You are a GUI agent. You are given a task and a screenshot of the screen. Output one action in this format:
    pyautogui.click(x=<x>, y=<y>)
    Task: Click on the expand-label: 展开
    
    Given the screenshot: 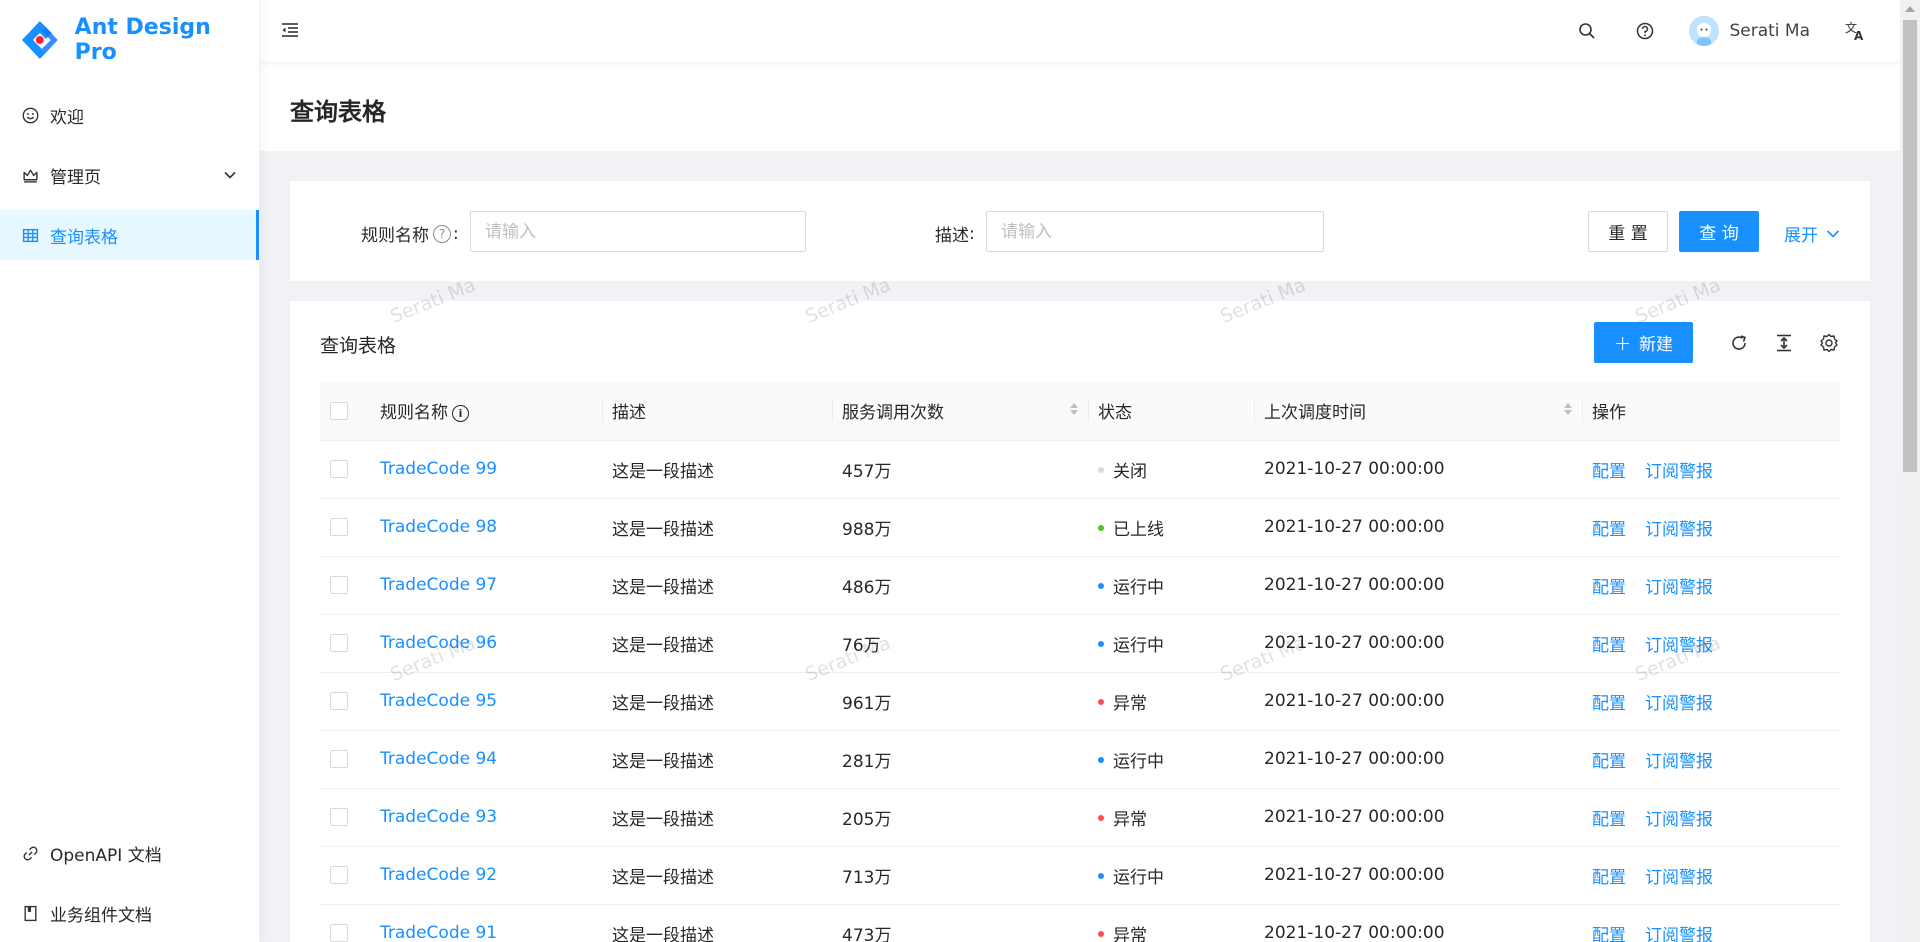 What is the action you would take?
    pyautogui.click(x=1801, y=236)
    